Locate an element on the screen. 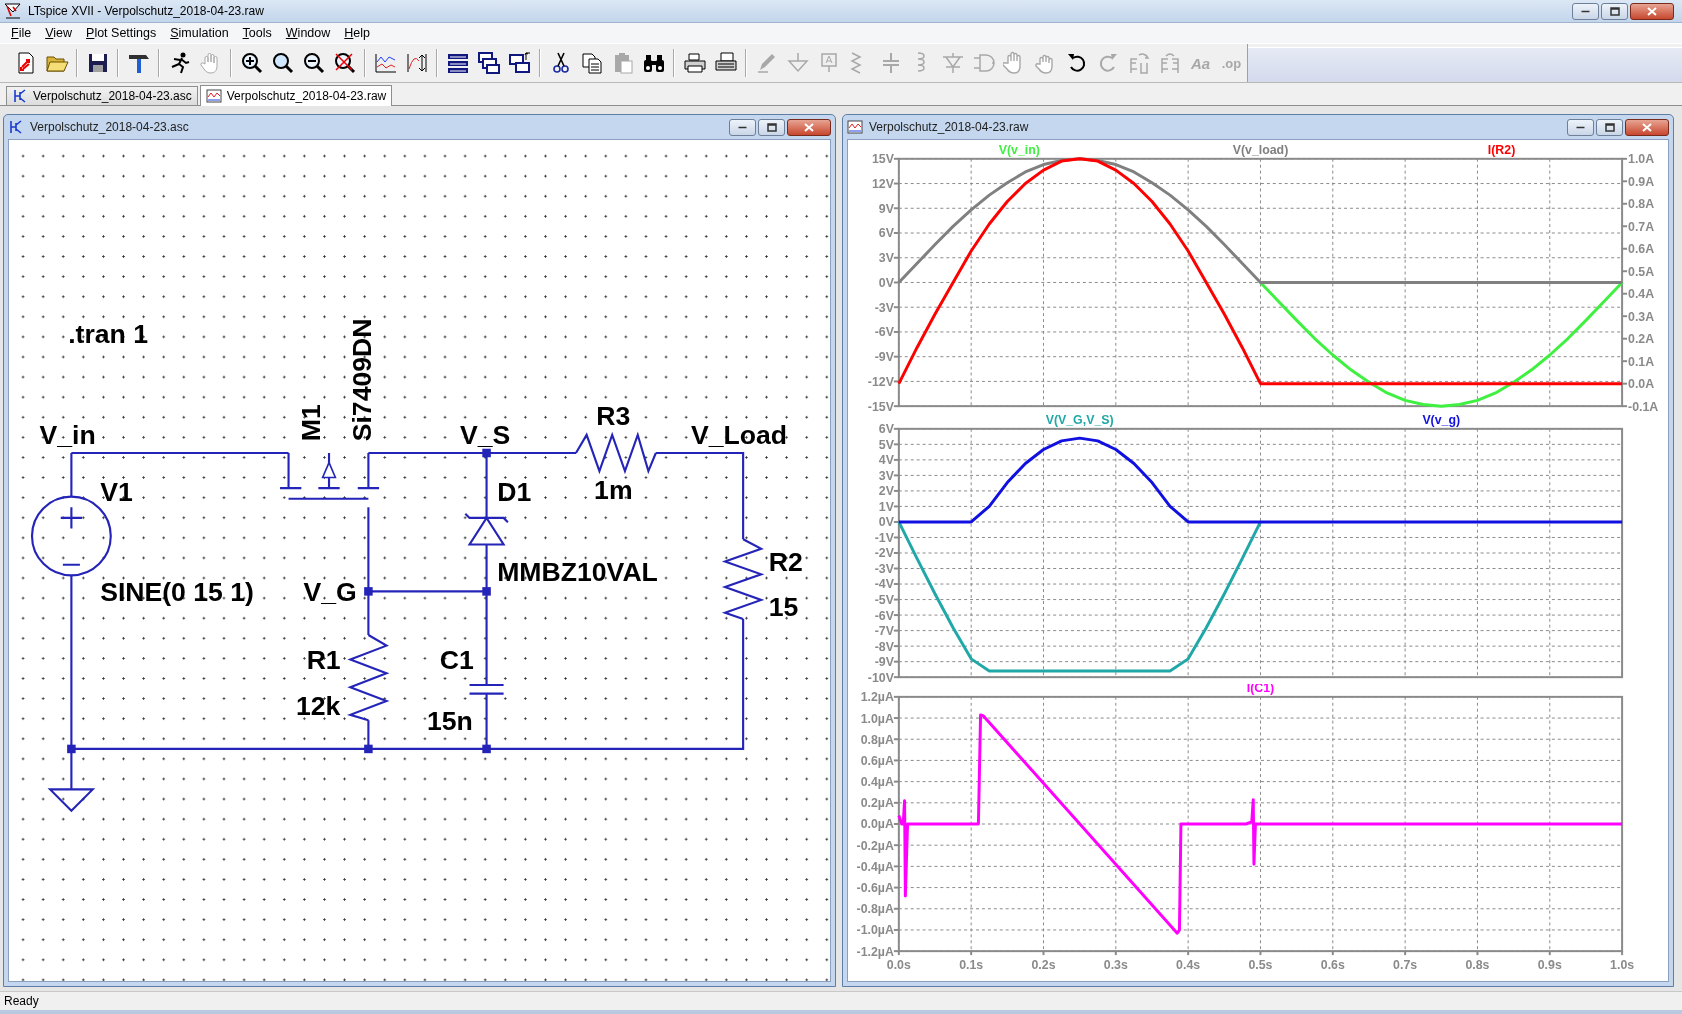 The width and height of the screenshot is (1682, 1014). menu-item: File is located at coordinates (21, 33).